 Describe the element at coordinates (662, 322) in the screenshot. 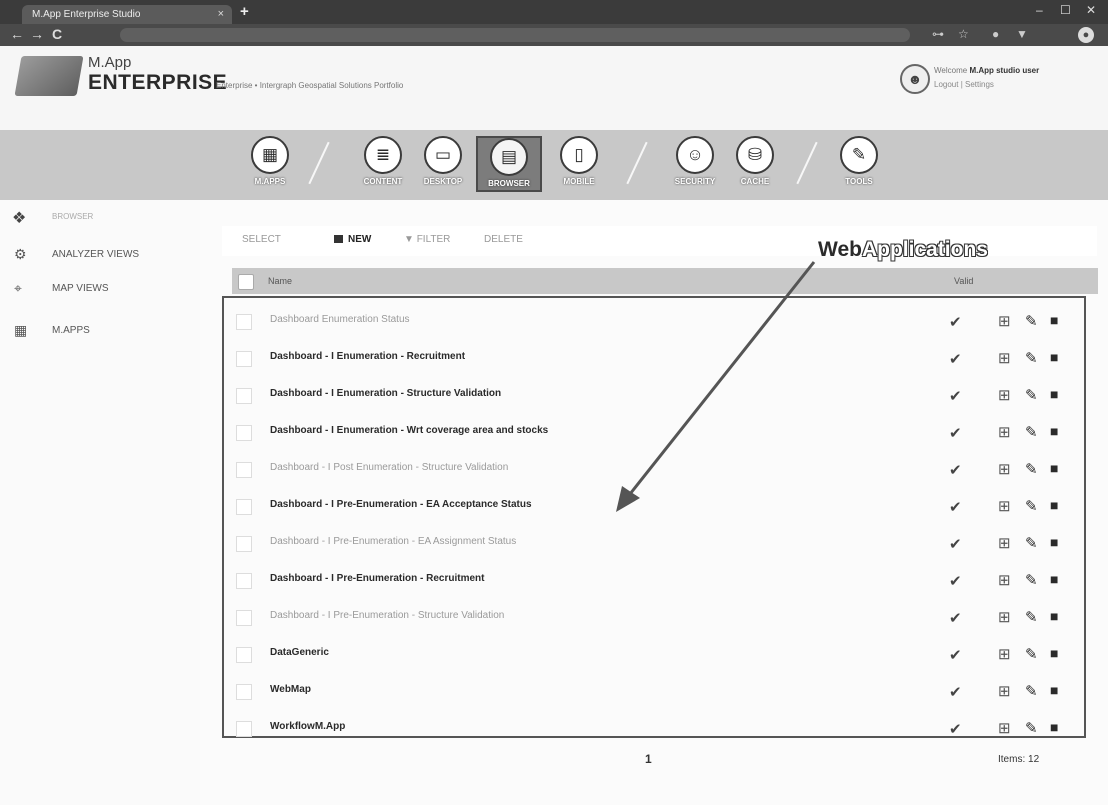

I see `table-row: Dashboard Enumeration Status ✔ ⊞ ✎ ■` at that location.